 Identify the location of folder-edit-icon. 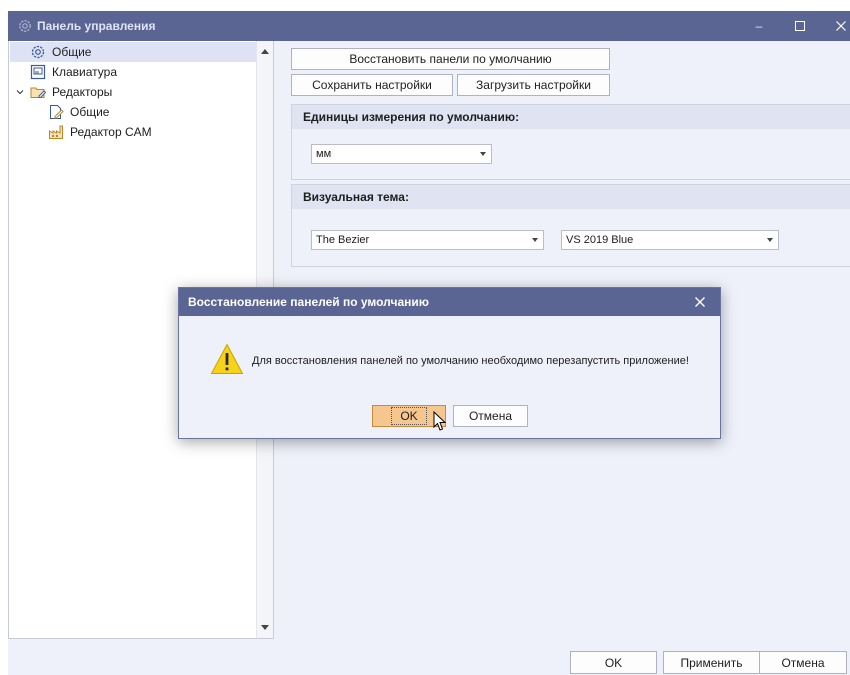
(38, 92).